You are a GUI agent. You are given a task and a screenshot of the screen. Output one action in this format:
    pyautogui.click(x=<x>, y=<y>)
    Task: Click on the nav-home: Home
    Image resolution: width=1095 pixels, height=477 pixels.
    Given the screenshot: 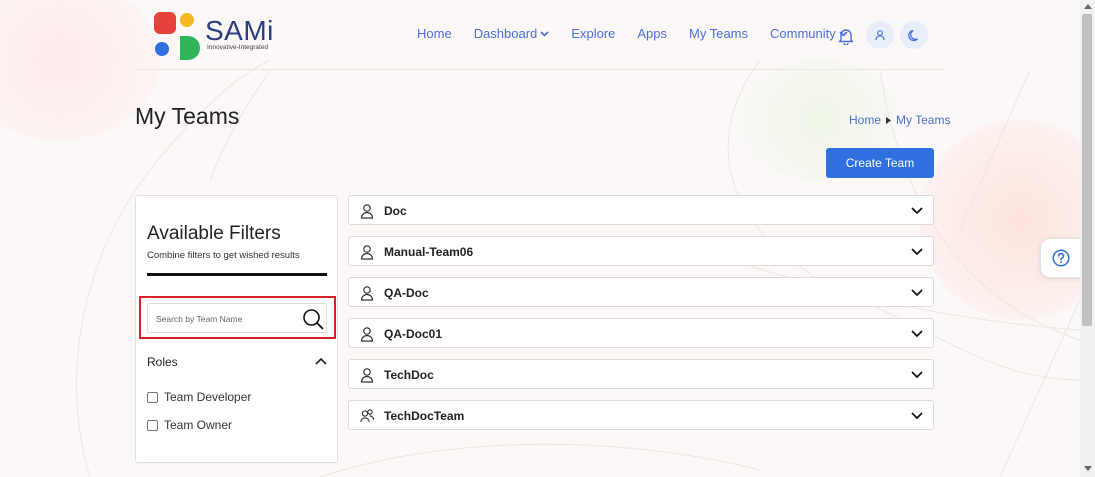 What is the action you would take?
    pyautogui.click(x=434, y=33)
    